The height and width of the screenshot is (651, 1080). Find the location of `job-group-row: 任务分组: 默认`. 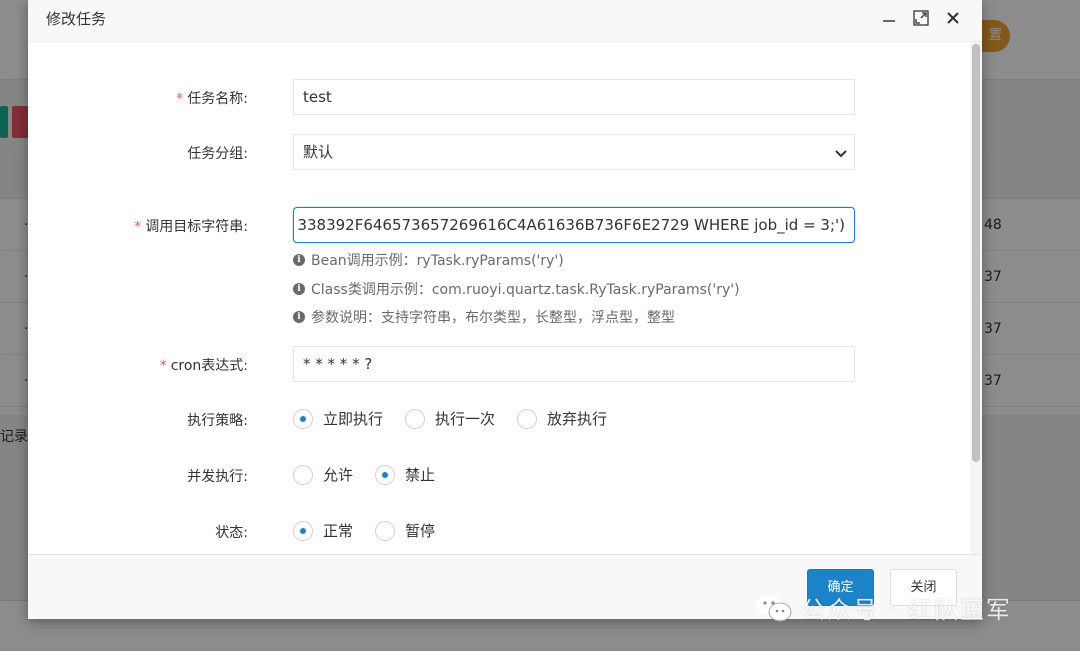

job-group-row: 任务分组: 默认 is located at coordinates (505, 152).